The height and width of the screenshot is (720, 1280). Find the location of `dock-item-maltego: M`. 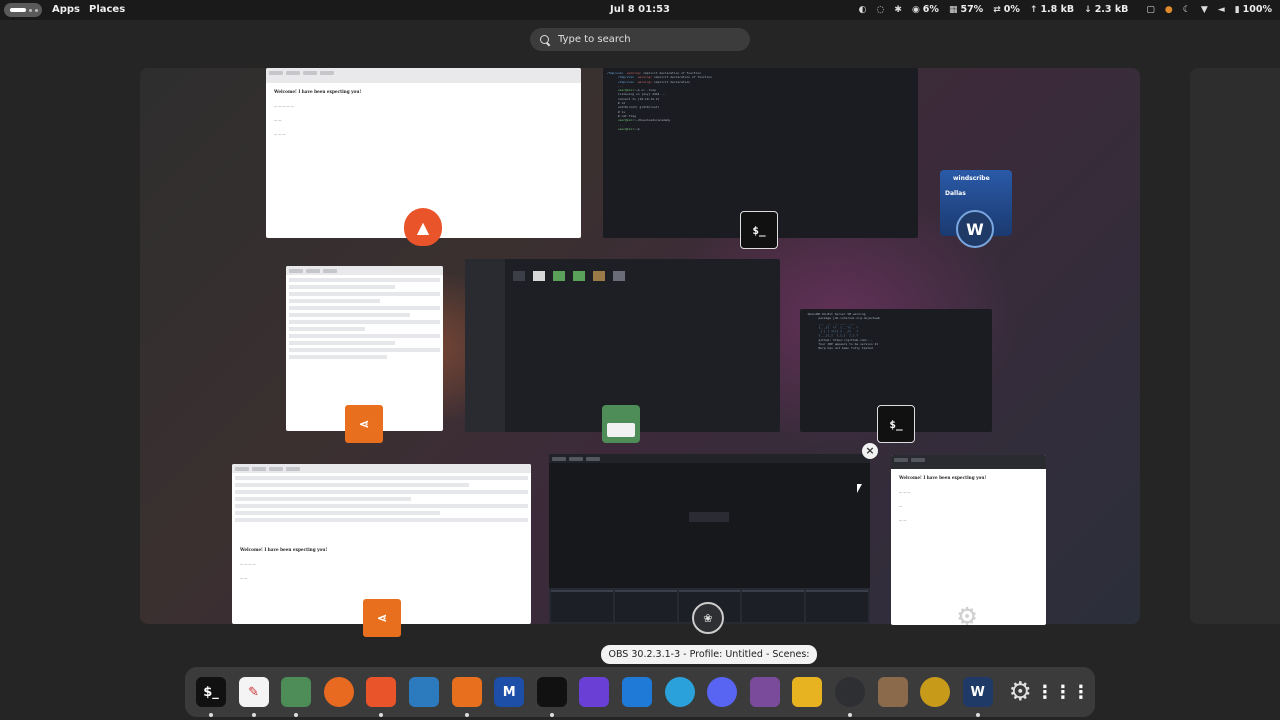

dock-item-maltego: M is located at coordinates (509, 692).